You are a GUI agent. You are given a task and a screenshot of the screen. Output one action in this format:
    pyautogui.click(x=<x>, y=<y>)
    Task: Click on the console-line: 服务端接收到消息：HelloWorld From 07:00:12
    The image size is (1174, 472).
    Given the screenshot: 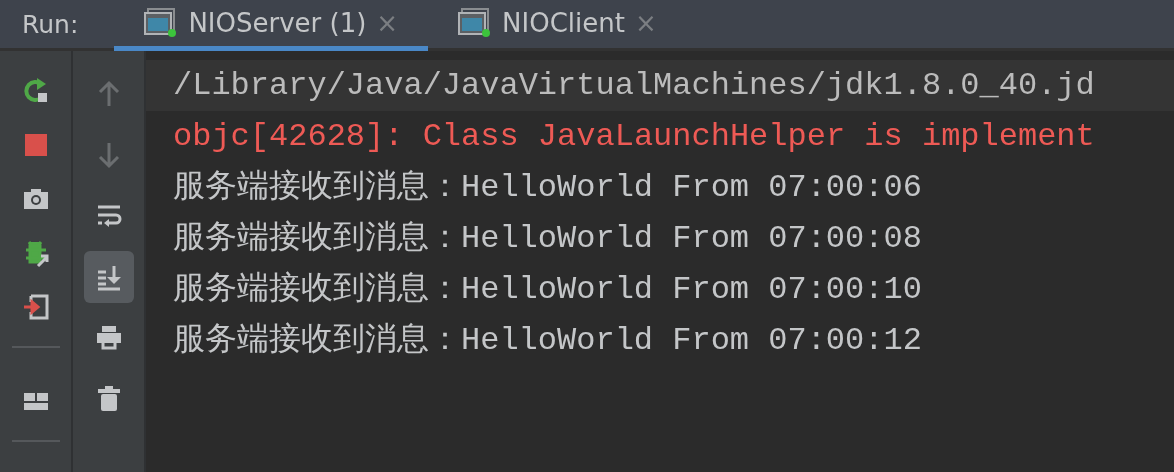 What is the action you would take?
    pyautogui.click(x=547, y=341)
    